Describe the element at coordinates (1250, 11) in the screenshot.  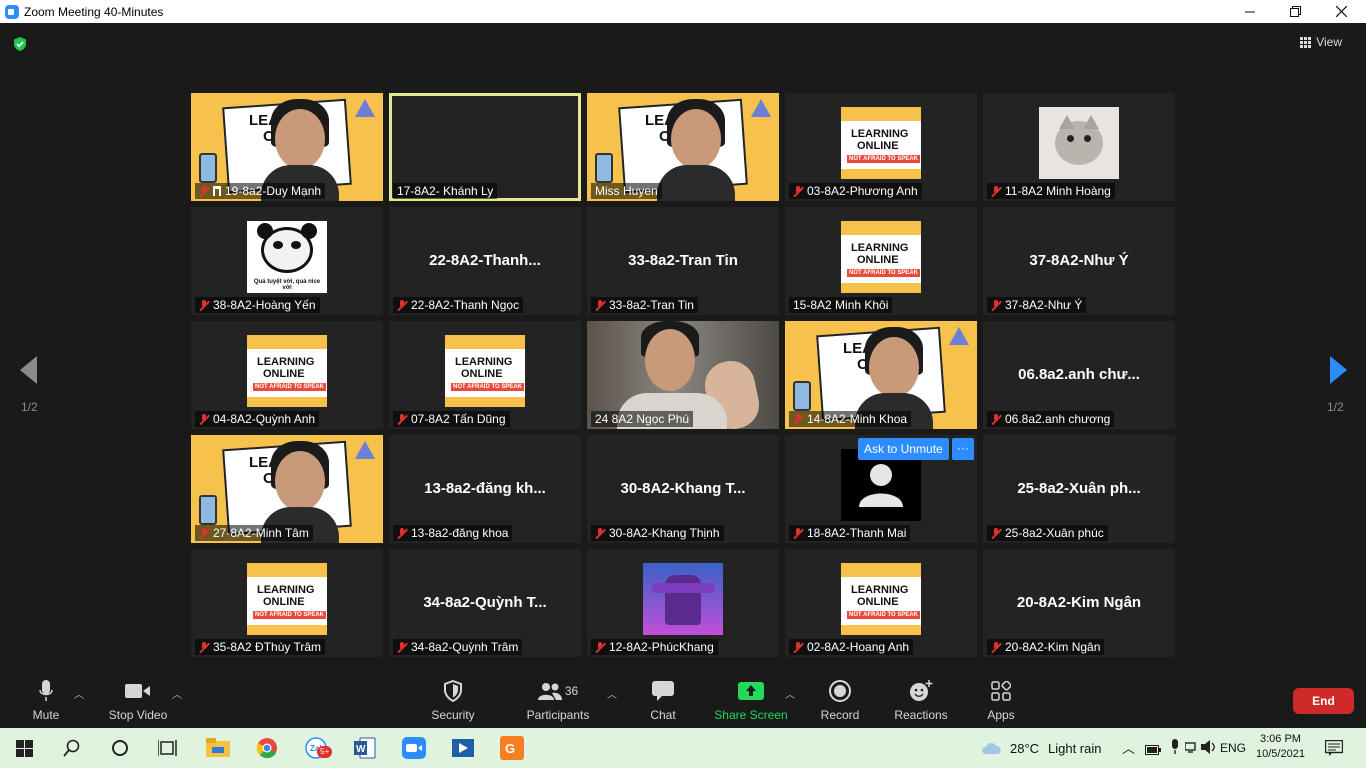
I see `minimize-button` at that location.